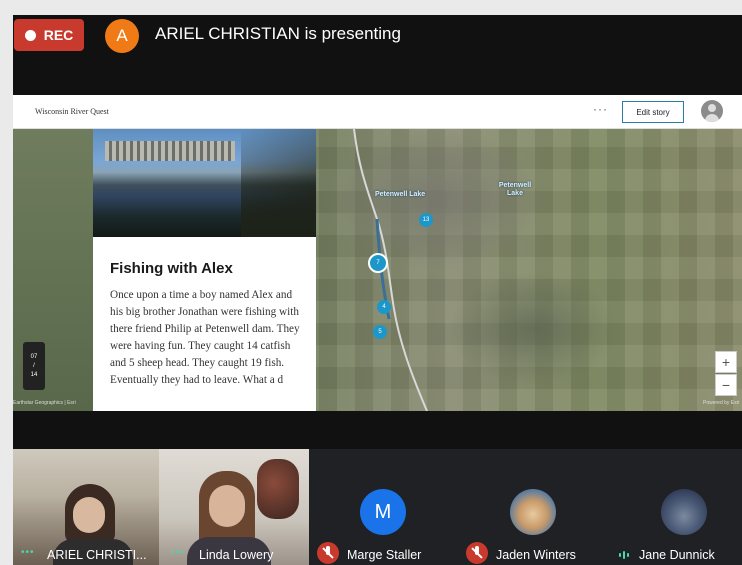  Describe the element at coordinates (278, 183) in the screenshot. I see `tree-image` at that location.